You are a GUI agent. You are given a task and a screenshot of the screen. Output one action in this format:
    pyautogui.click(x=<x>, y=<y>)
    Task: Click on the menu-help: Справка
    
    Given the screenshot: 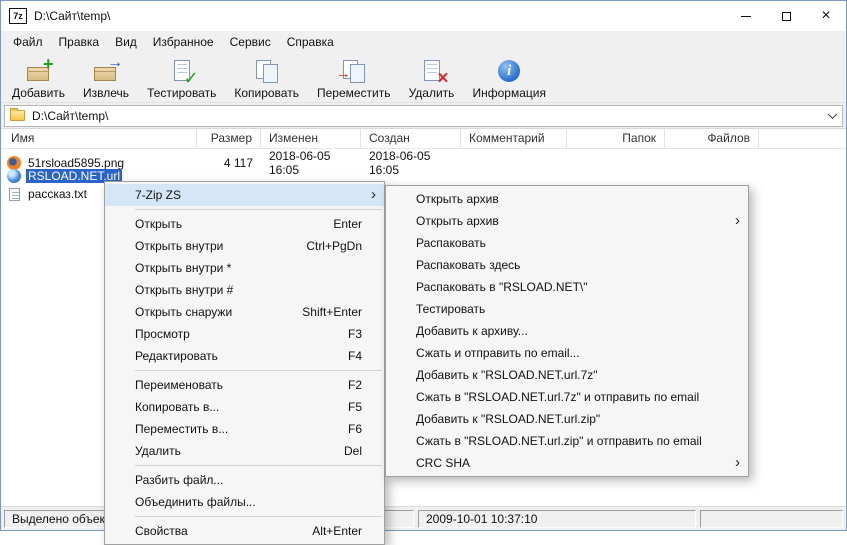 What is the action you would take?
    pyautogui.click(x=310, y=42)
    